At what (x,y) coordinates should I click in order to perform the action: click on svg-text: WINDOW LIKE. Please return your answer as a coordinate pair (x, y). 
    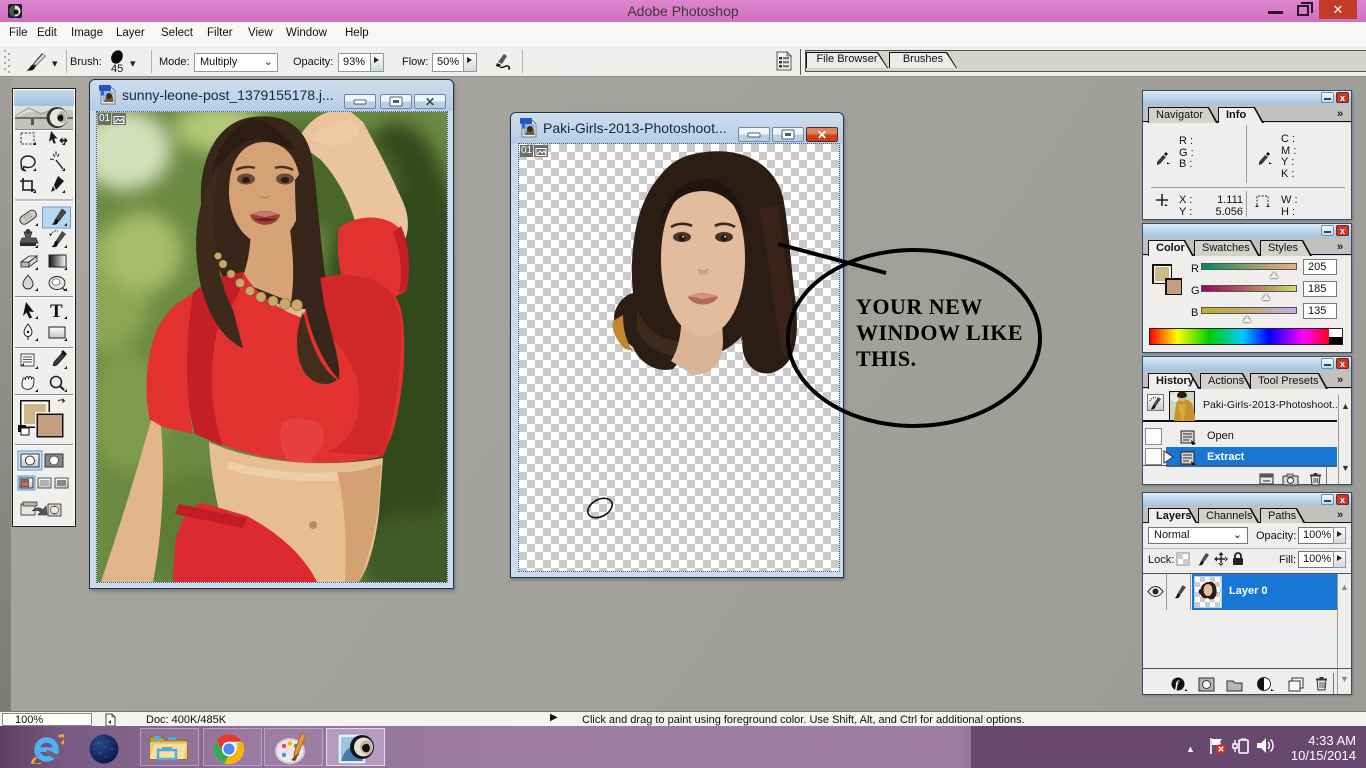
    Looking at the image, I should click on (939, 332).